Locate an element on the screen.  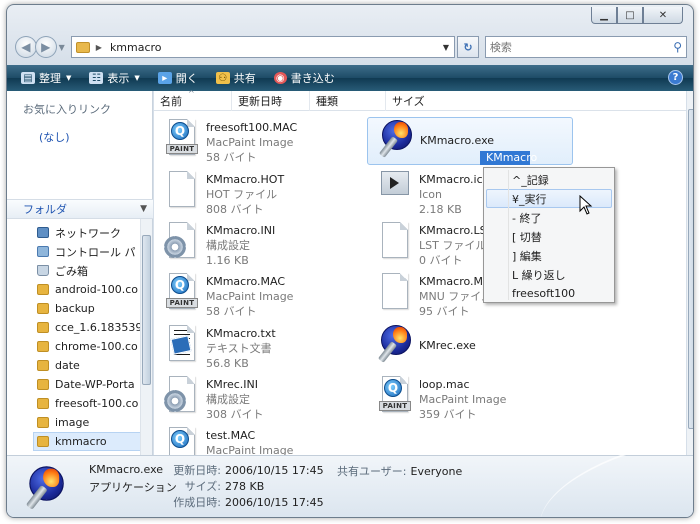
tree-item-kmmacro-selected: kmmacro is located at coordinates (87, 441).